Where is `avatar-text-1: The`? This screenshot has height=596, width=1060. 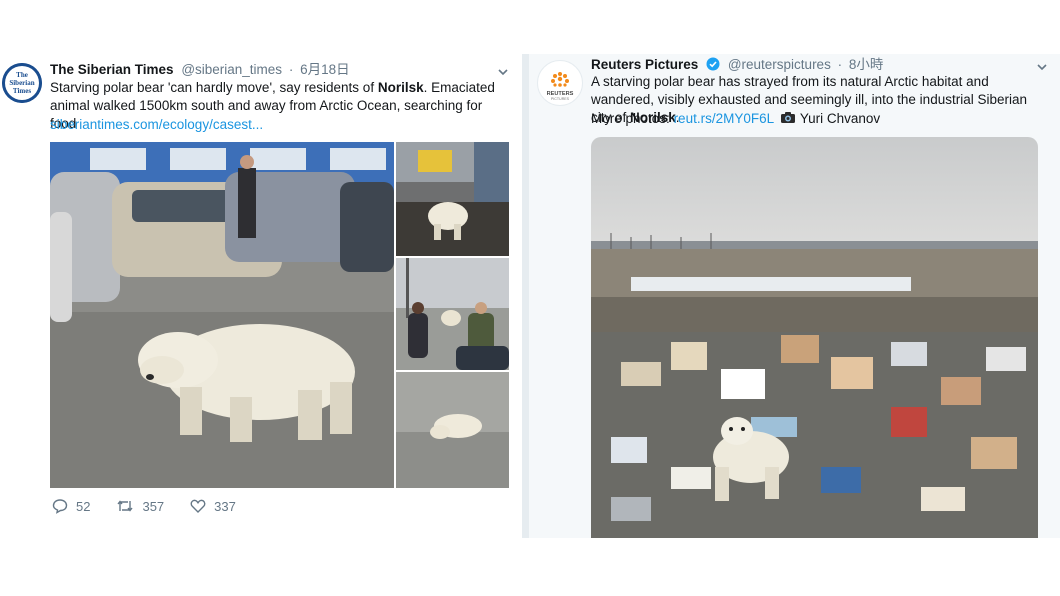
avatar-text-1: The is located at coordinates (22, 75).